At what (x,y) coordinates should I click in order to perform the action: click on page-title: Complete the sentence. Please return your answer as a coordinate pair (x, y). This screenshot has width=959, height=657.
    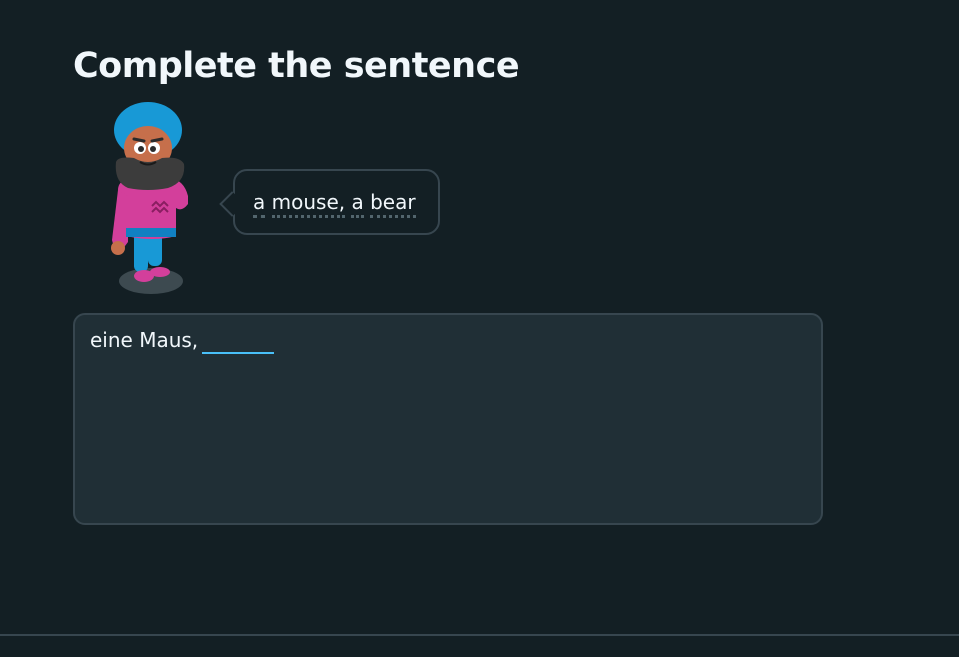
    Looking at the image, I should click on (296, 66).